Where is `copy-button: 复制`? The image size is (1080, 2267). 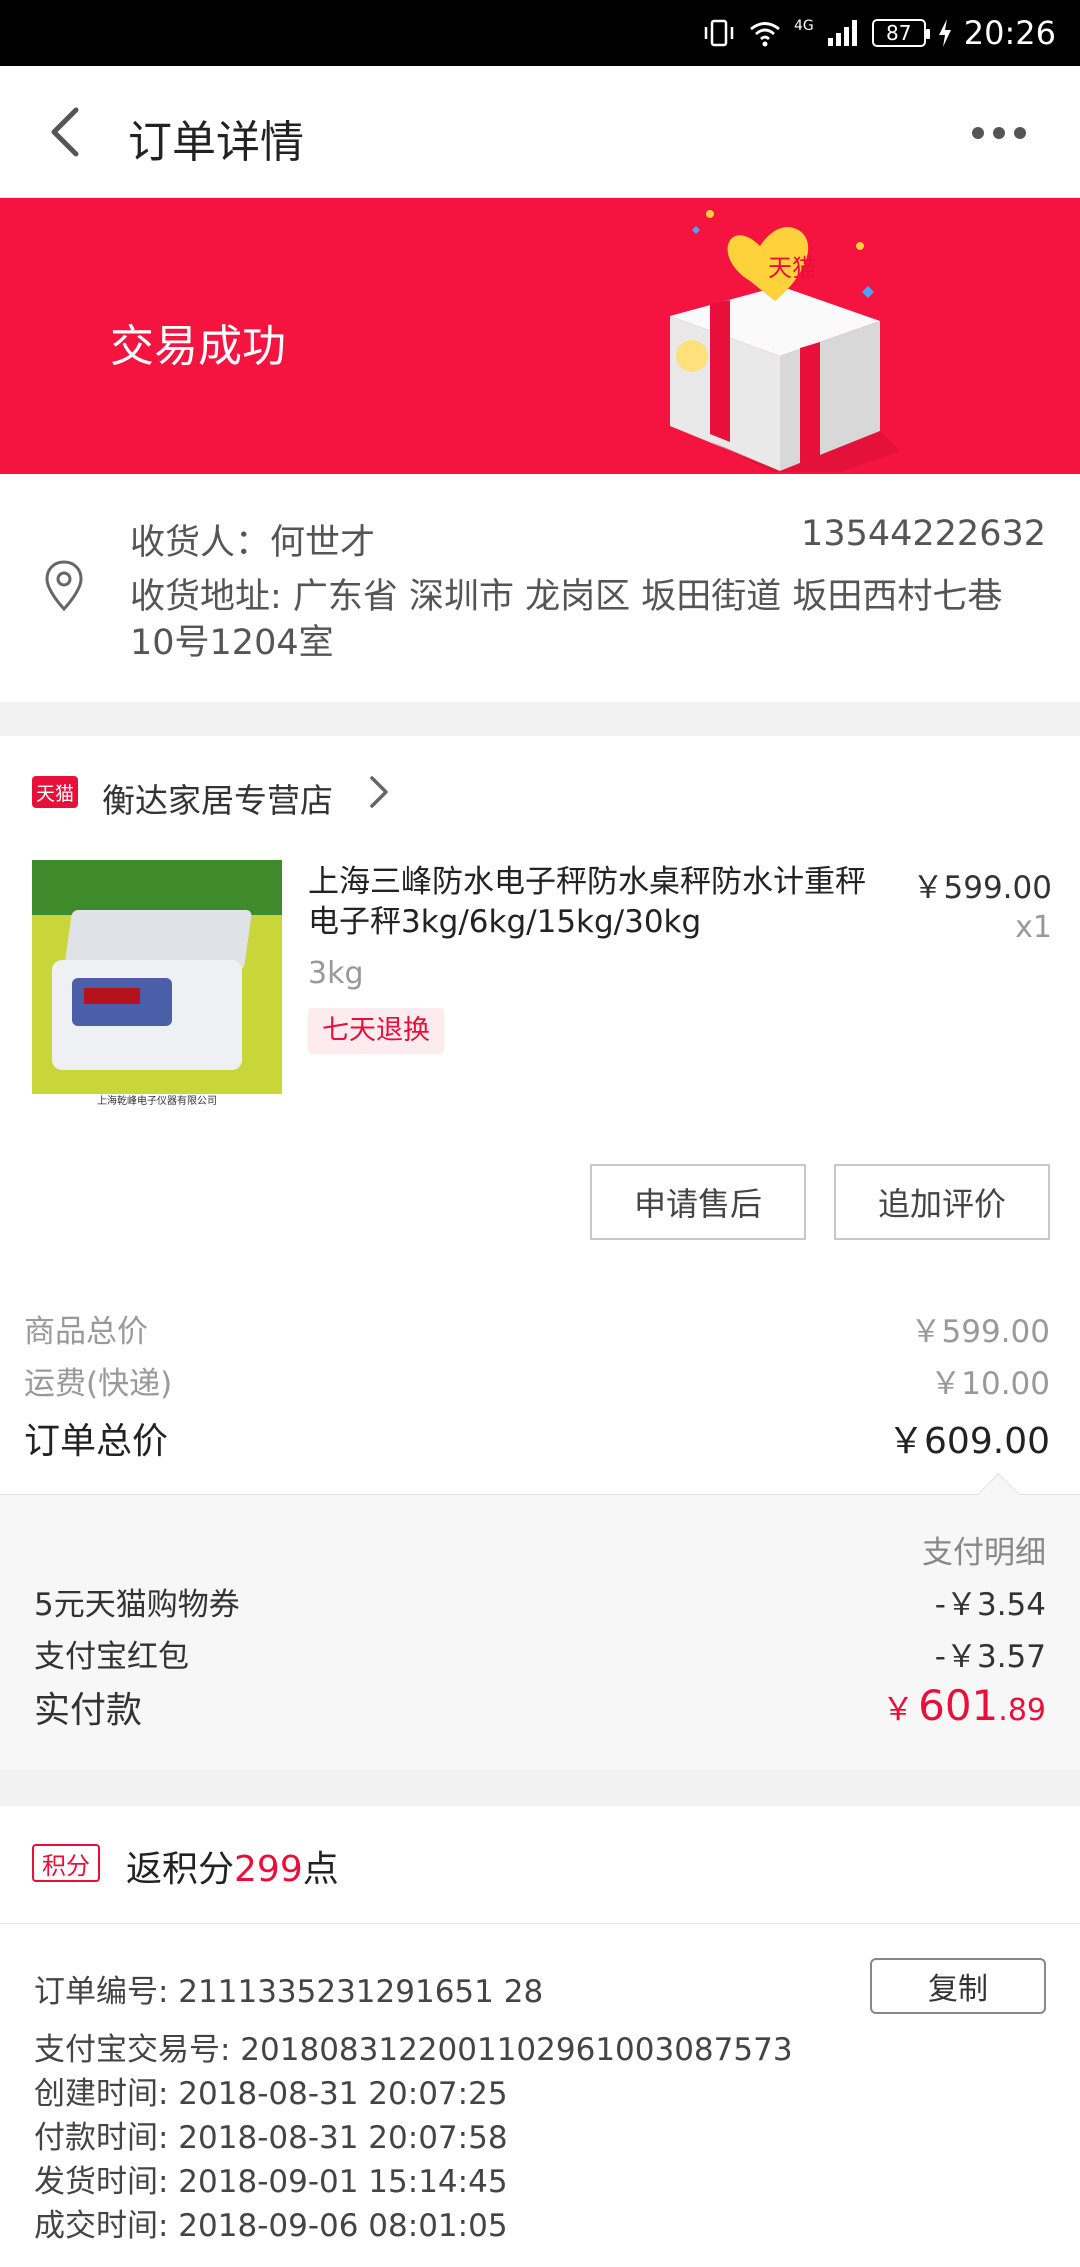 copy-button: 复制 is located at coordinates (958, 1986).